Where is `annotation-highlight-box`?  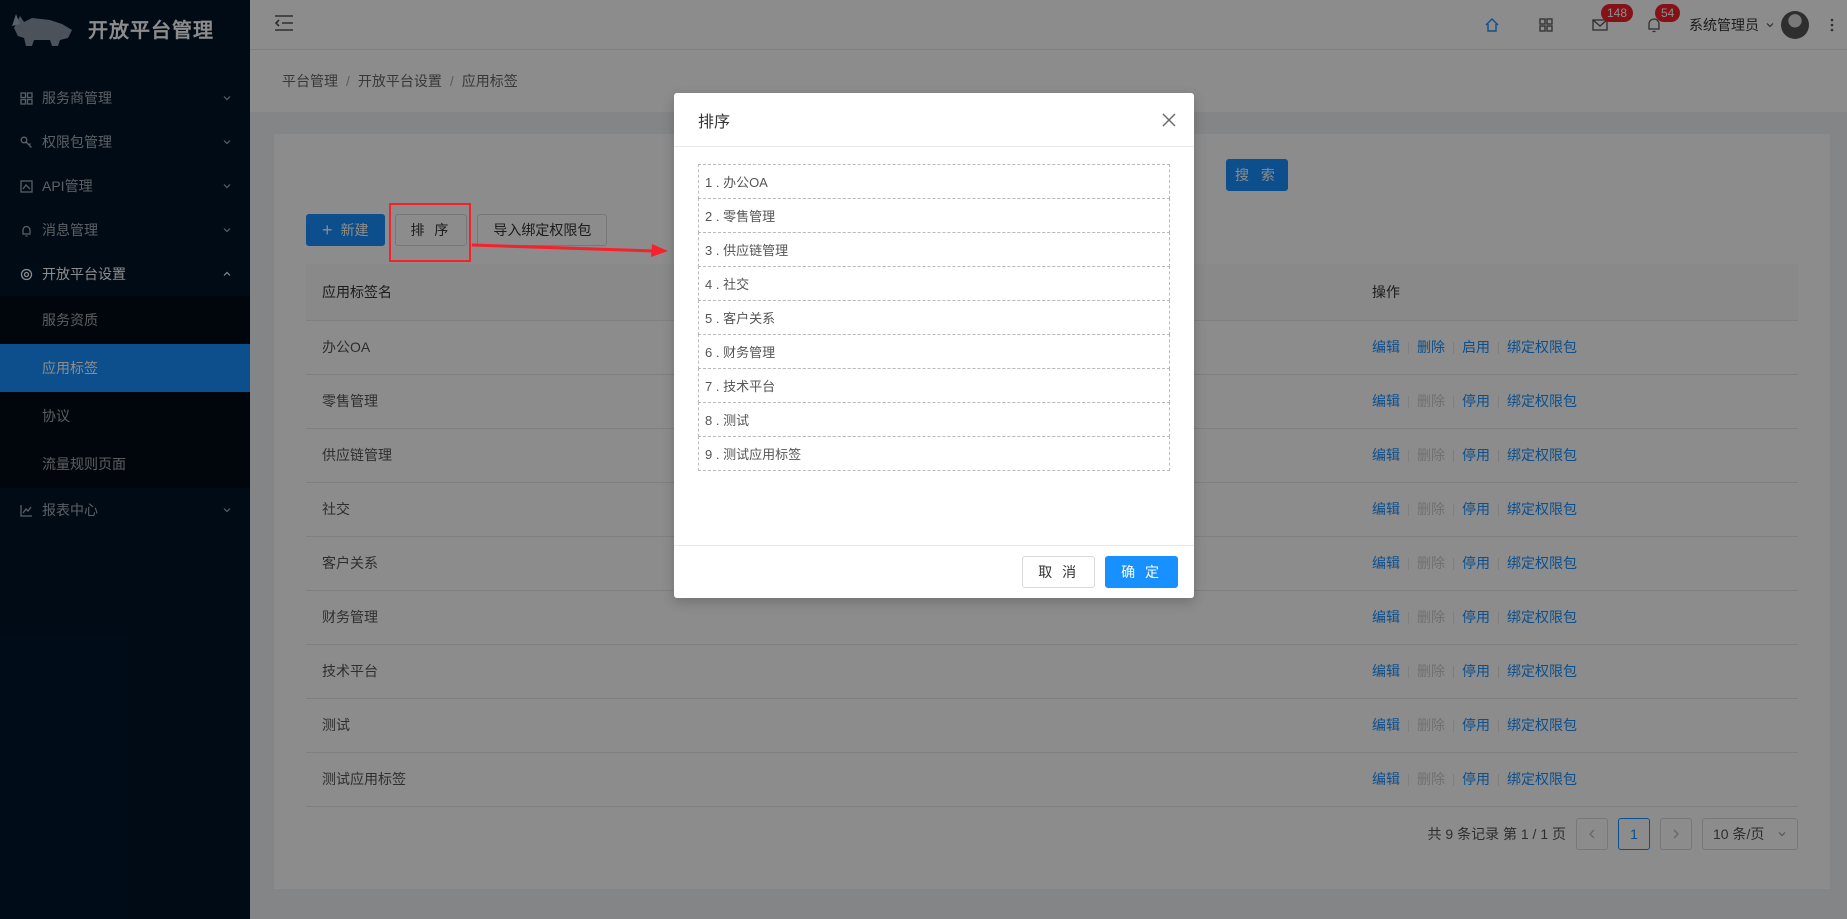 annotation-highlight-box is located at coordinates (430, 232).